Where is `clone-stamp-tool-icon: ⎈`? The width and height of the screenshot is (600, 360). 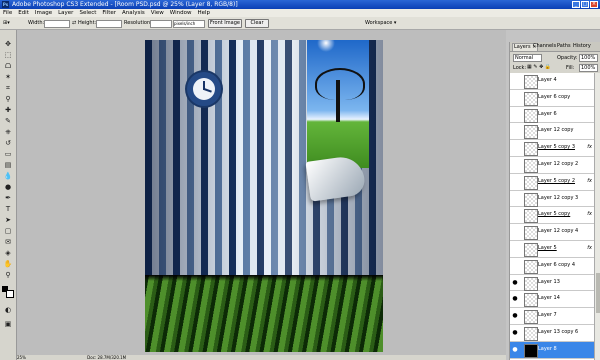 clone-stamp-tool-icon: ⎈ is located at coordinates (8, 132).